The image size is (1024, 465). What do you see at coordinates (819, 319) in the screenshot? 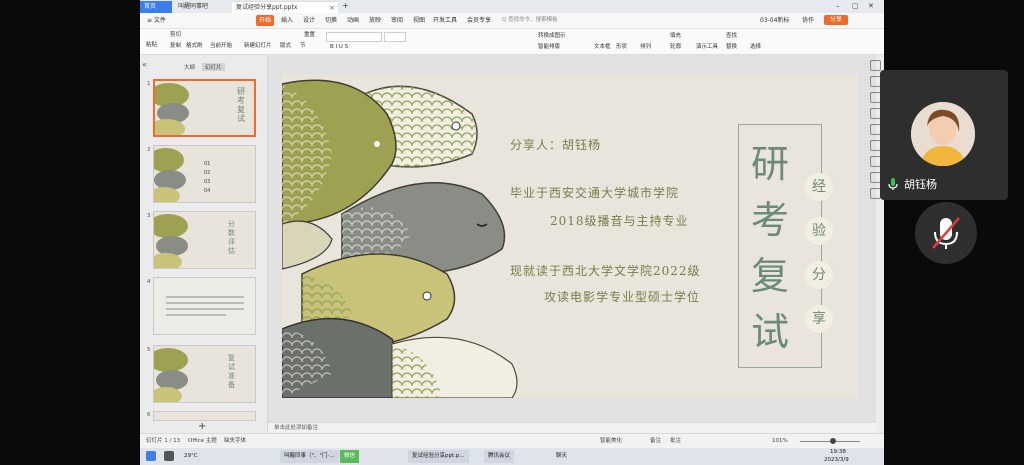
I see `badge-circle: 享` at bounding box center [819, 319].